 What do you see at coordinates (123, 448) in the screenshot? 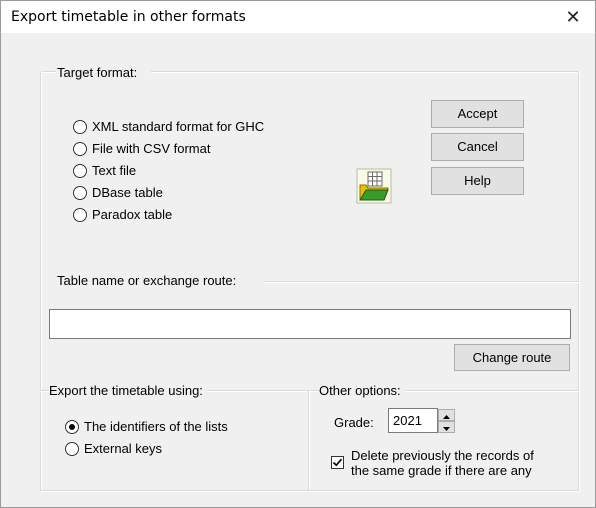
I see `radio-label: External keys` at bounding box center [123, 448].